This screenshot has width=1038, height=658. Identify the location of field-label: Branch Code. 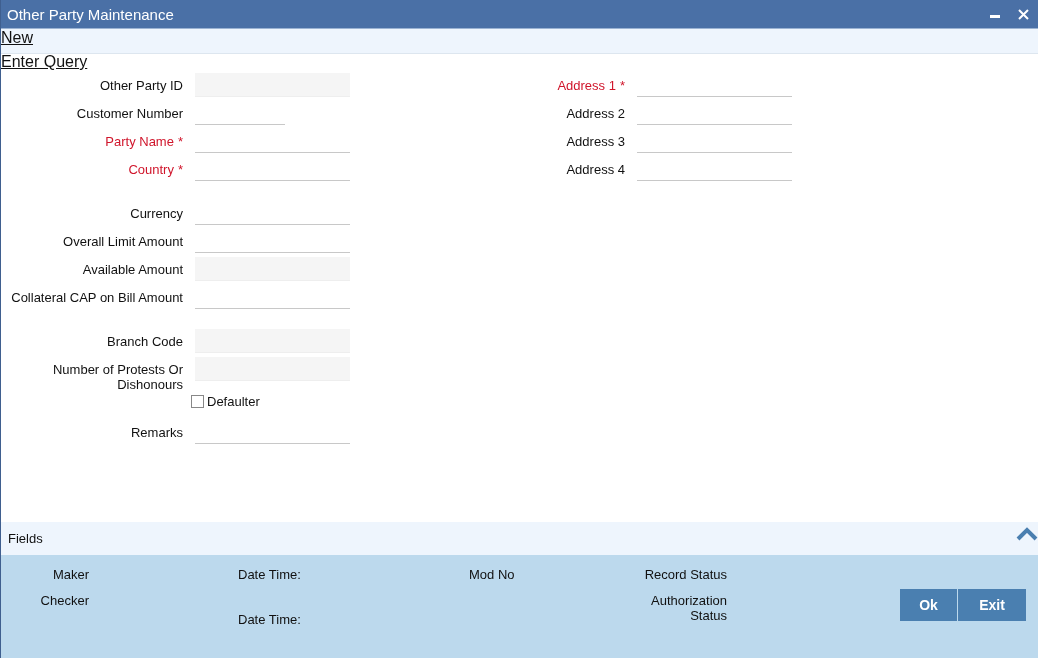
(145, 341).